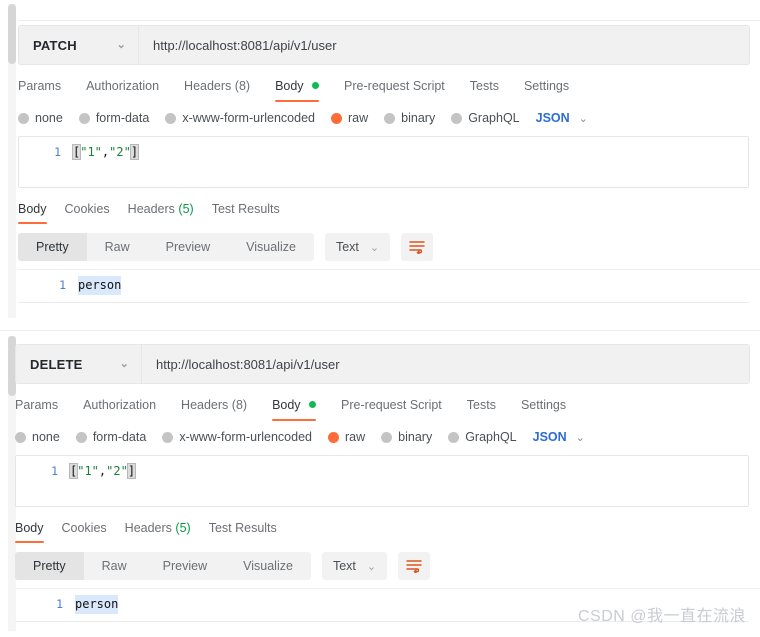 The image size is (760, 637). What do you see at coordinates (391, 405) in the screenshot?
I see `tab-label: Pre-request Script` at bounding box center [391, 405].